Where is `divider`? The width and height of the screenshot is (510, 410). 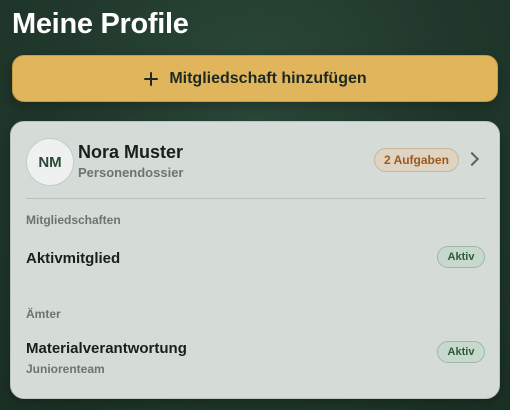
divider is located at coordinates (256, 198).